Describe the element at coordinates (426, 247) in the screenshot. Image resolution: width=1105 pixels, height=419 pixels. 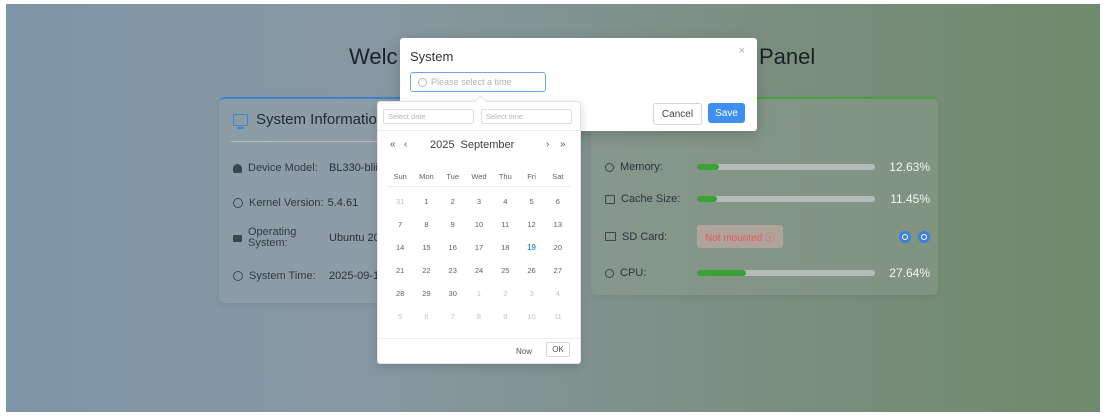
I see `calendar-day: 15` at that location.